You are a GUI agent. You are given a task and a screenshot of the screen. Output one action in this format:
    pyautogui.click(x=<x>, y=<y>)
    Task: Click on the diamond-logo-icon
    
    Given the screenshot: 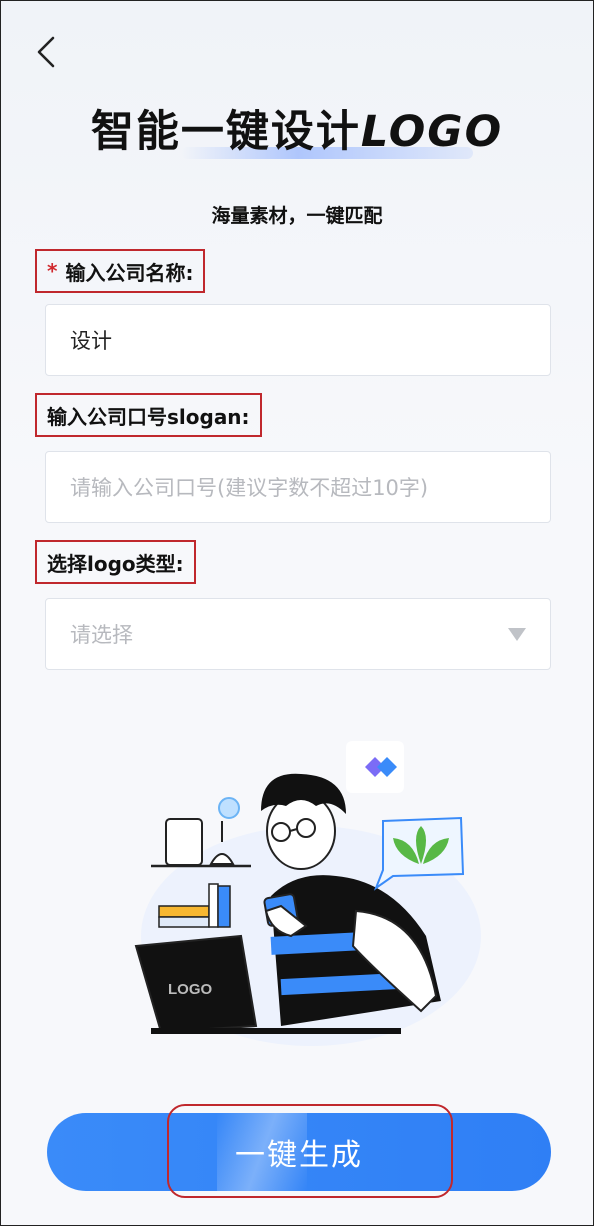 What is the action you would take?
    pyautogui.click(x=375, y=767)
    